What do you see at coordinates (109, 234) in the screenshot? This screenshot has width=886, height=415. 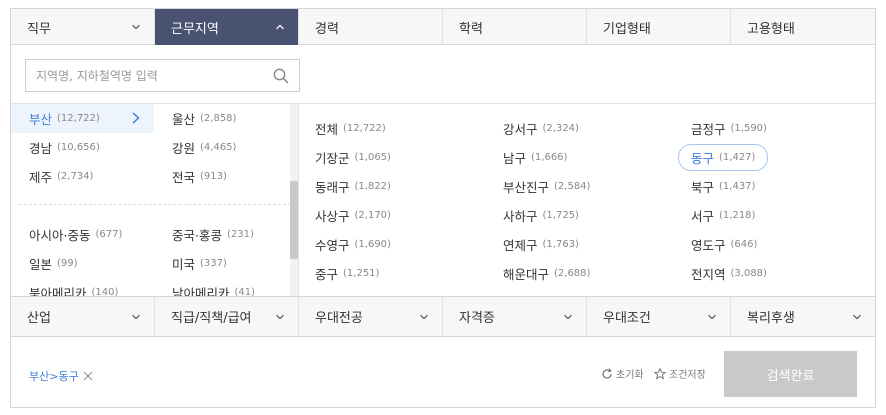 I see `region-count: (677)` at bounding box center [109, 234].